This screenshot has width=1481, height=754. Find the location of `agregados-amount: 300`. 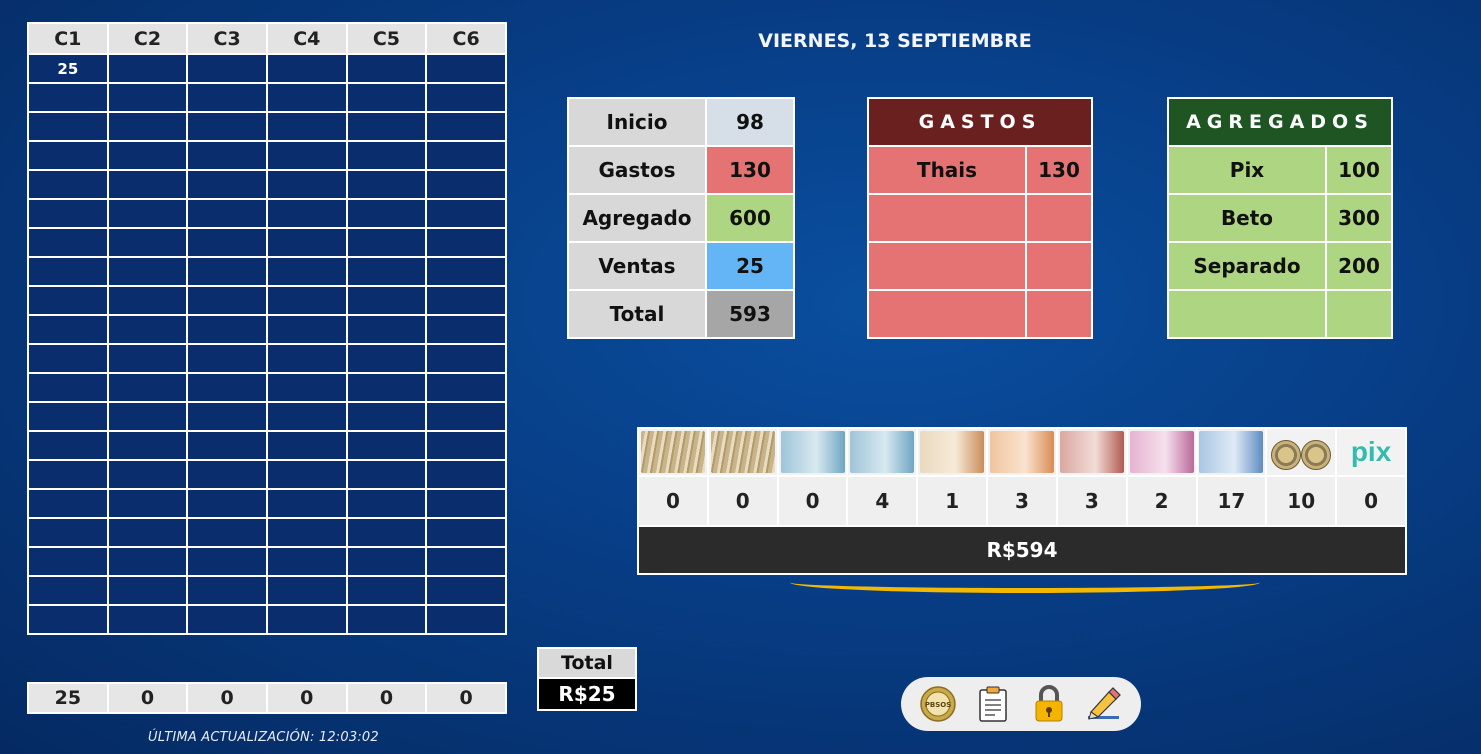

agregados-amount: 300 is located at coordinates (1359, 218).